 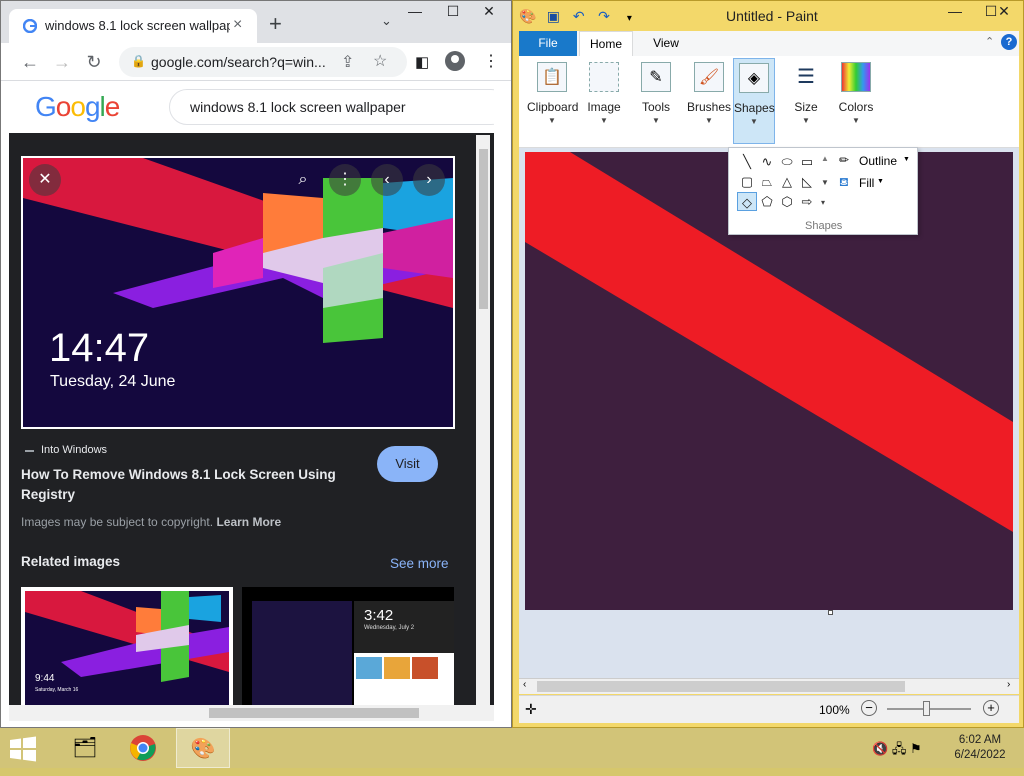 I want to click on search-input: windows 8.1 lock screen wallpaper, so click(x=331, y=107).